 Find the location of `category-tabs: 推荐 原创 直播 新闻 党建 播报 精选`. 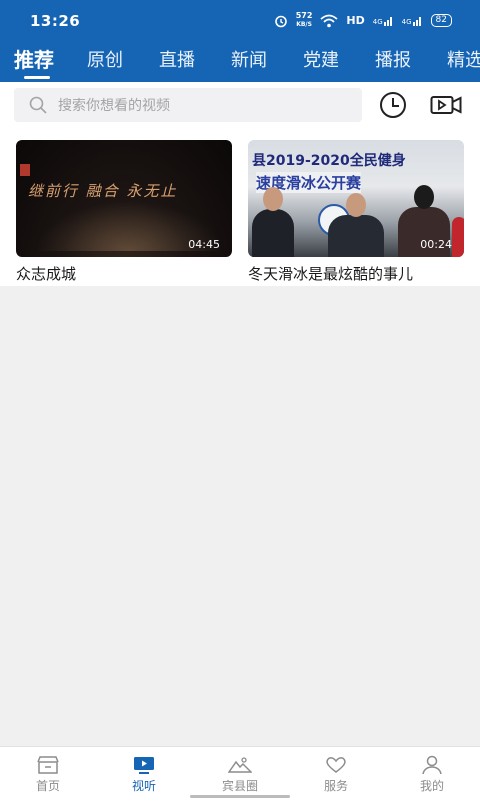

category-tabs: 推荐 原创 直播 新闻 党建 播报 精选 is located at coordinates (240, 61).